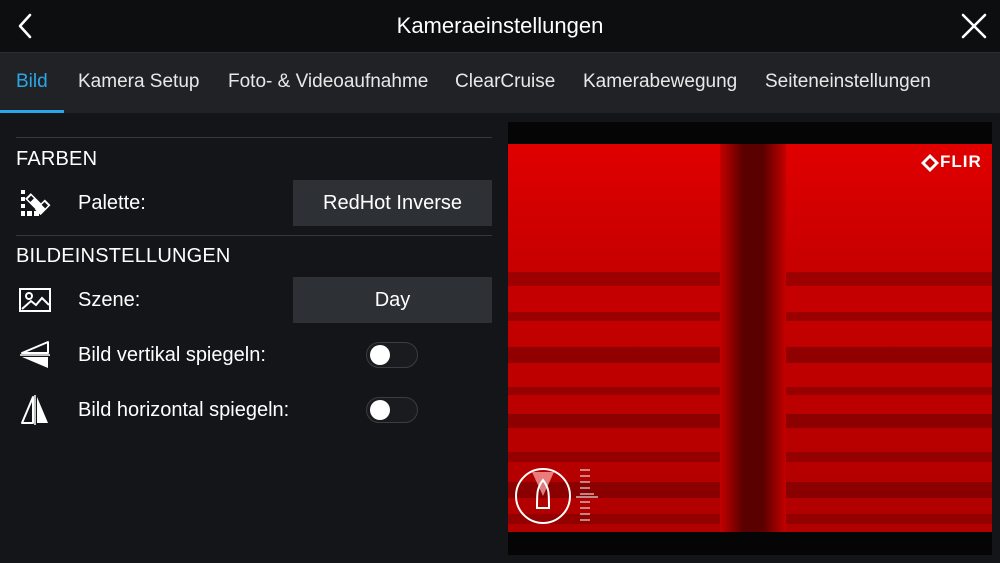  Describe the element at coordinates (35, 355) in the screenshot. I see `flip-vertical-icon` at that location.